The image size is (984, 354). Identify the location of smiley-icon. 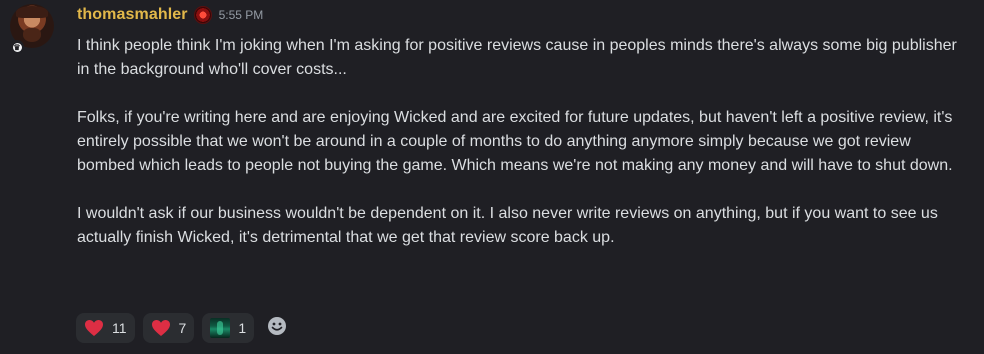
(277, 328).